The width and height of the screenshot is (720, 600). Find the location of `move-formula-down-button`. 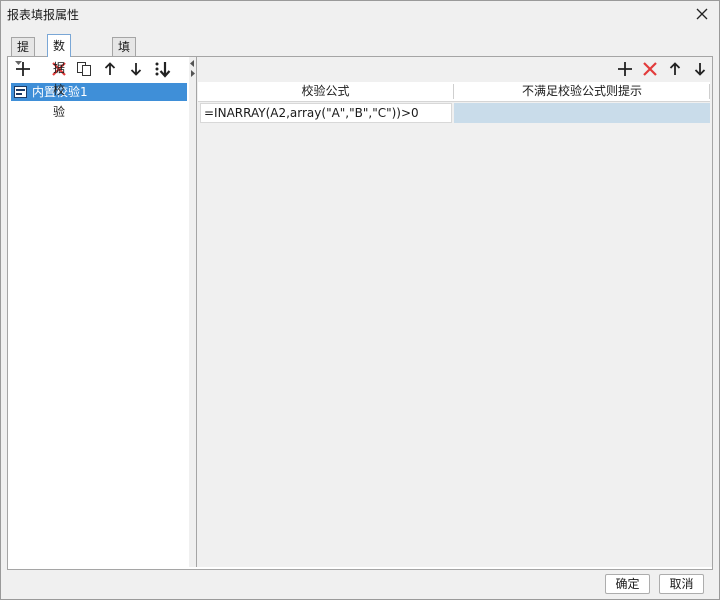

move-formula-down-button is located at coordinates (700, 69).